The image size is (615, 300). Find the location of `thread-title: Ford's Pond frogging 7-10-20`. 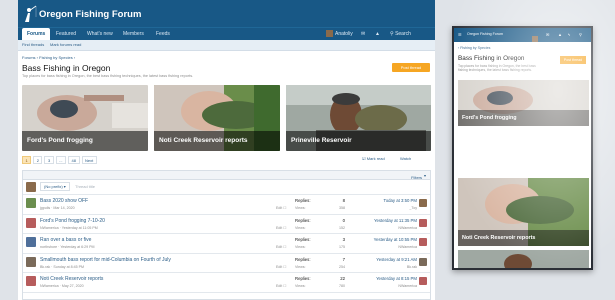

thread-title: Ford's Pond frogging 7-10-20 is located at coordinates (72, 221).